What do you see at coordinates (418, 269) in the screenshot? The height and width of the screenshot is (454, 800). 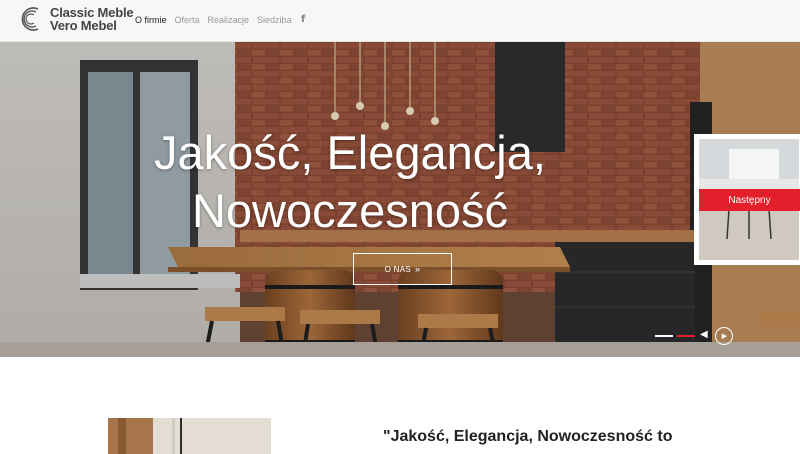 I see `double-chevron-right-icon: »` at bounding box center [418, 269].